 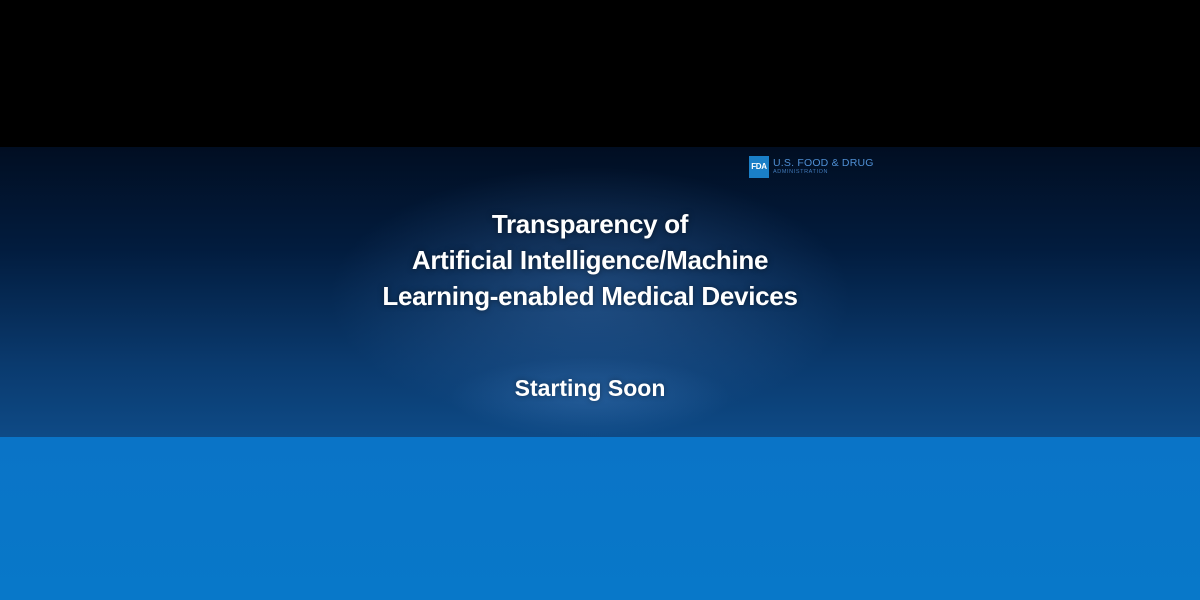 What do you see at coordinates (590, 296) in the screenshot?
I see `slide-title-line-3: Learning-enabled Medical Devices` at bounding box center [590, 296].